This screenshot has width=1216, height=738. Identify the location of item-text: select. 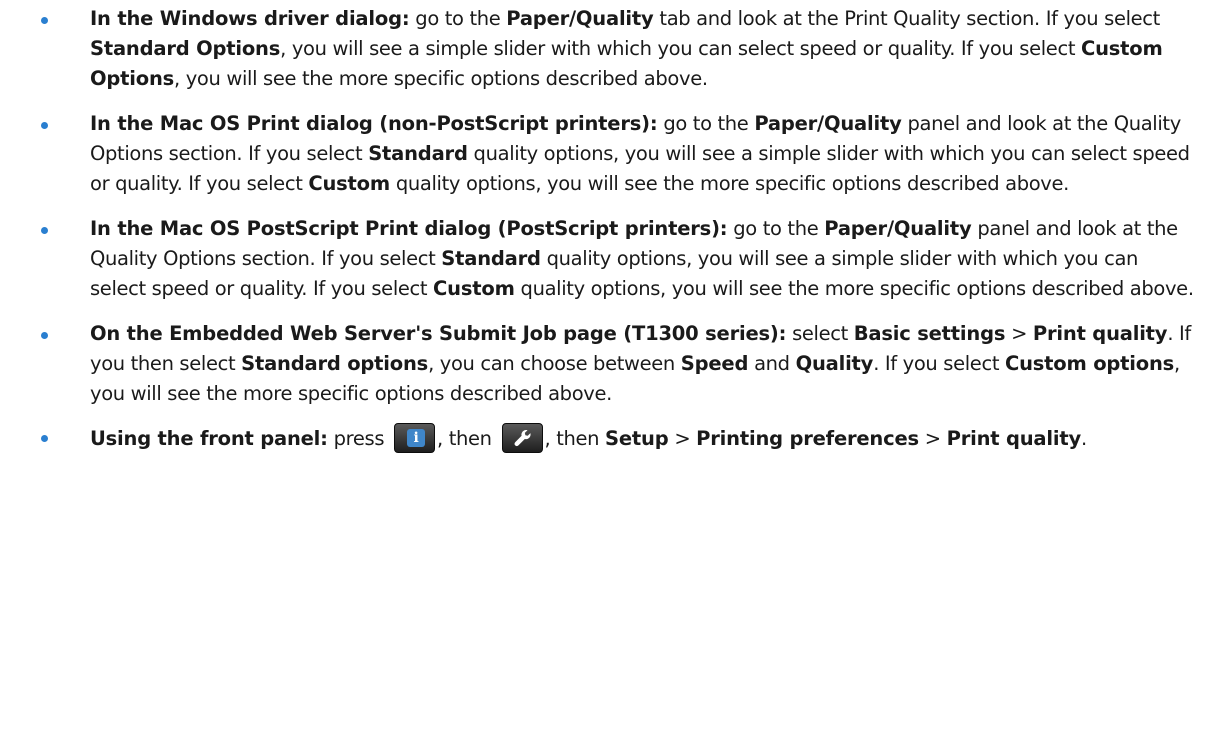
(820, 333).